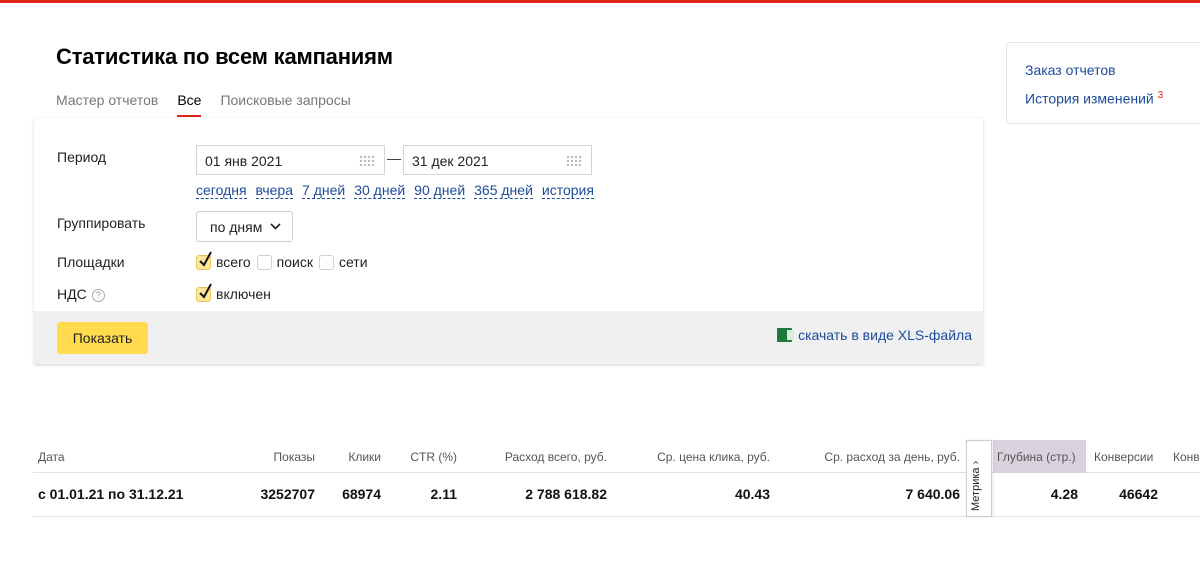 The width and height of the screenshot is (1200, 562). What do you see at coordinates (102, 338) in the screenshot?
I see `show-button: Показать` at bounding box center [102, 338].